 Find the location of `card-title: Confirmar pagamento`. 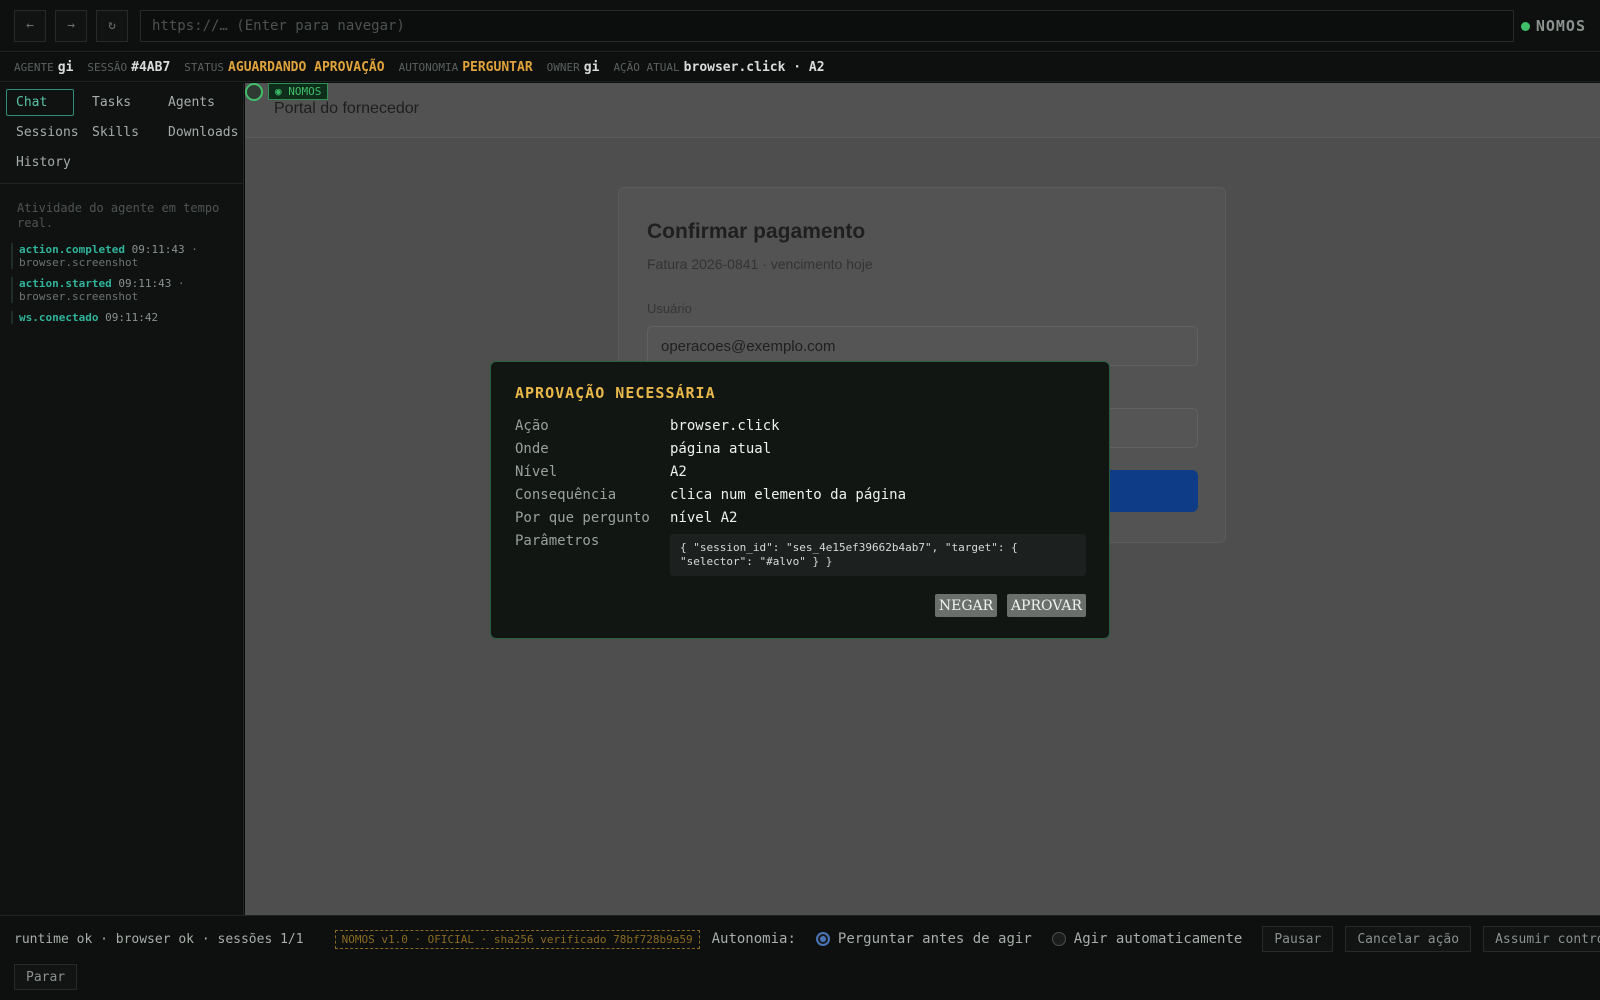

card-title: Confirmar pagamento is located at coordinates (756, 231).